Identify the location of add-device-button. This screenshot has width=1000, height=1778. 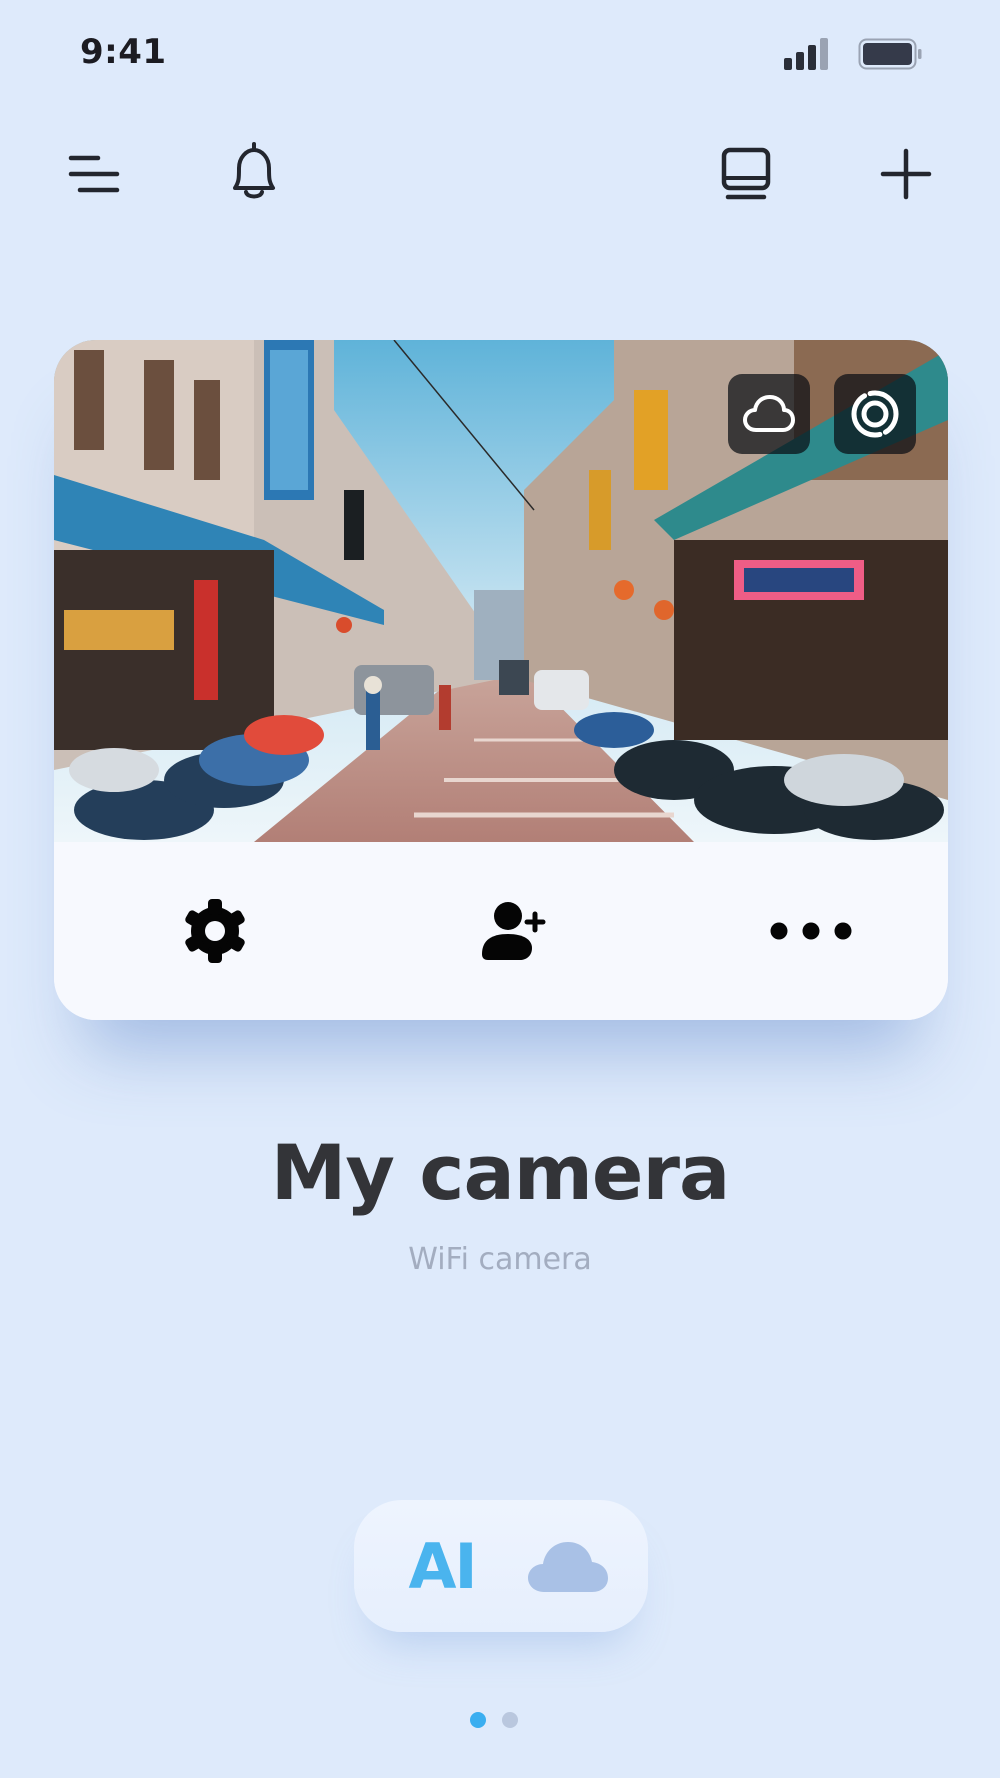
(906, 174).